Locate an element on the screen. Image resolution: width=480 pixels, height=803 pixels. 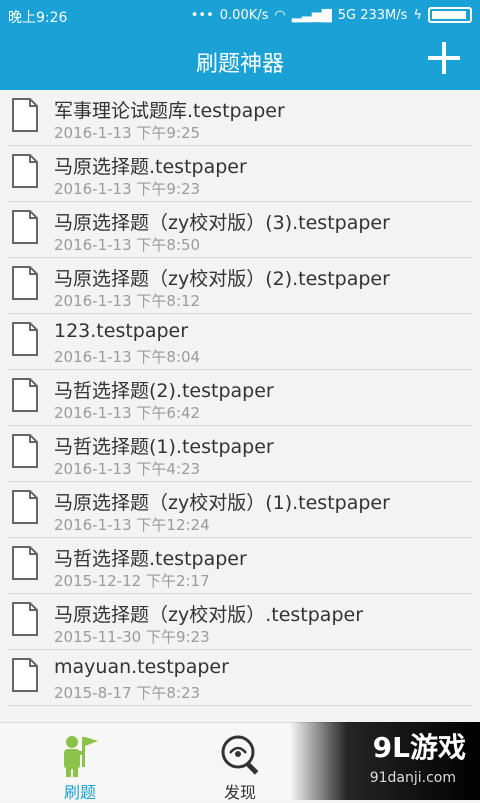
battery-icon is located at coordinates (450, 15).